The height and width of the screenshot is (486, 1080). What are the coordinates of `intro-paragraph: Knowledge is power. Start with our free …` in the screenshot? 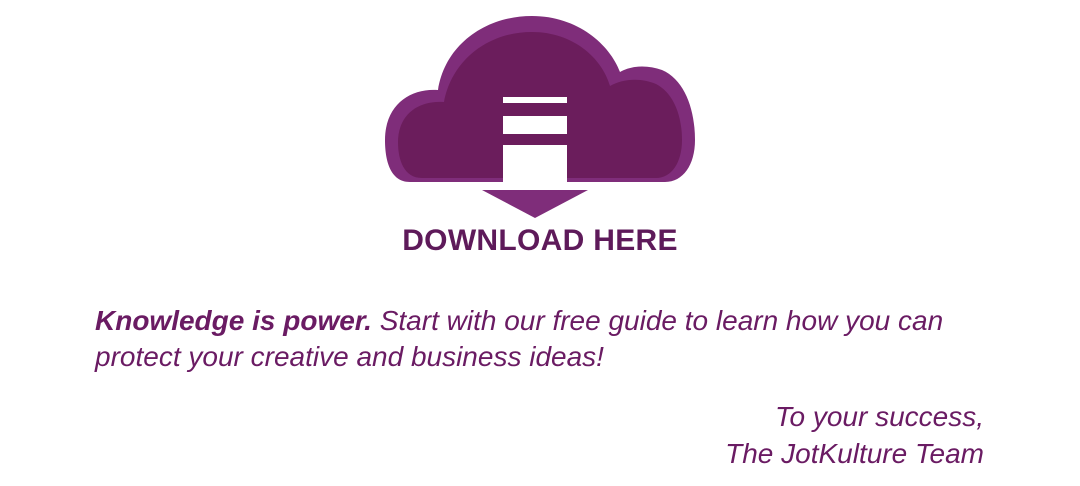 It's located at (545, 339).